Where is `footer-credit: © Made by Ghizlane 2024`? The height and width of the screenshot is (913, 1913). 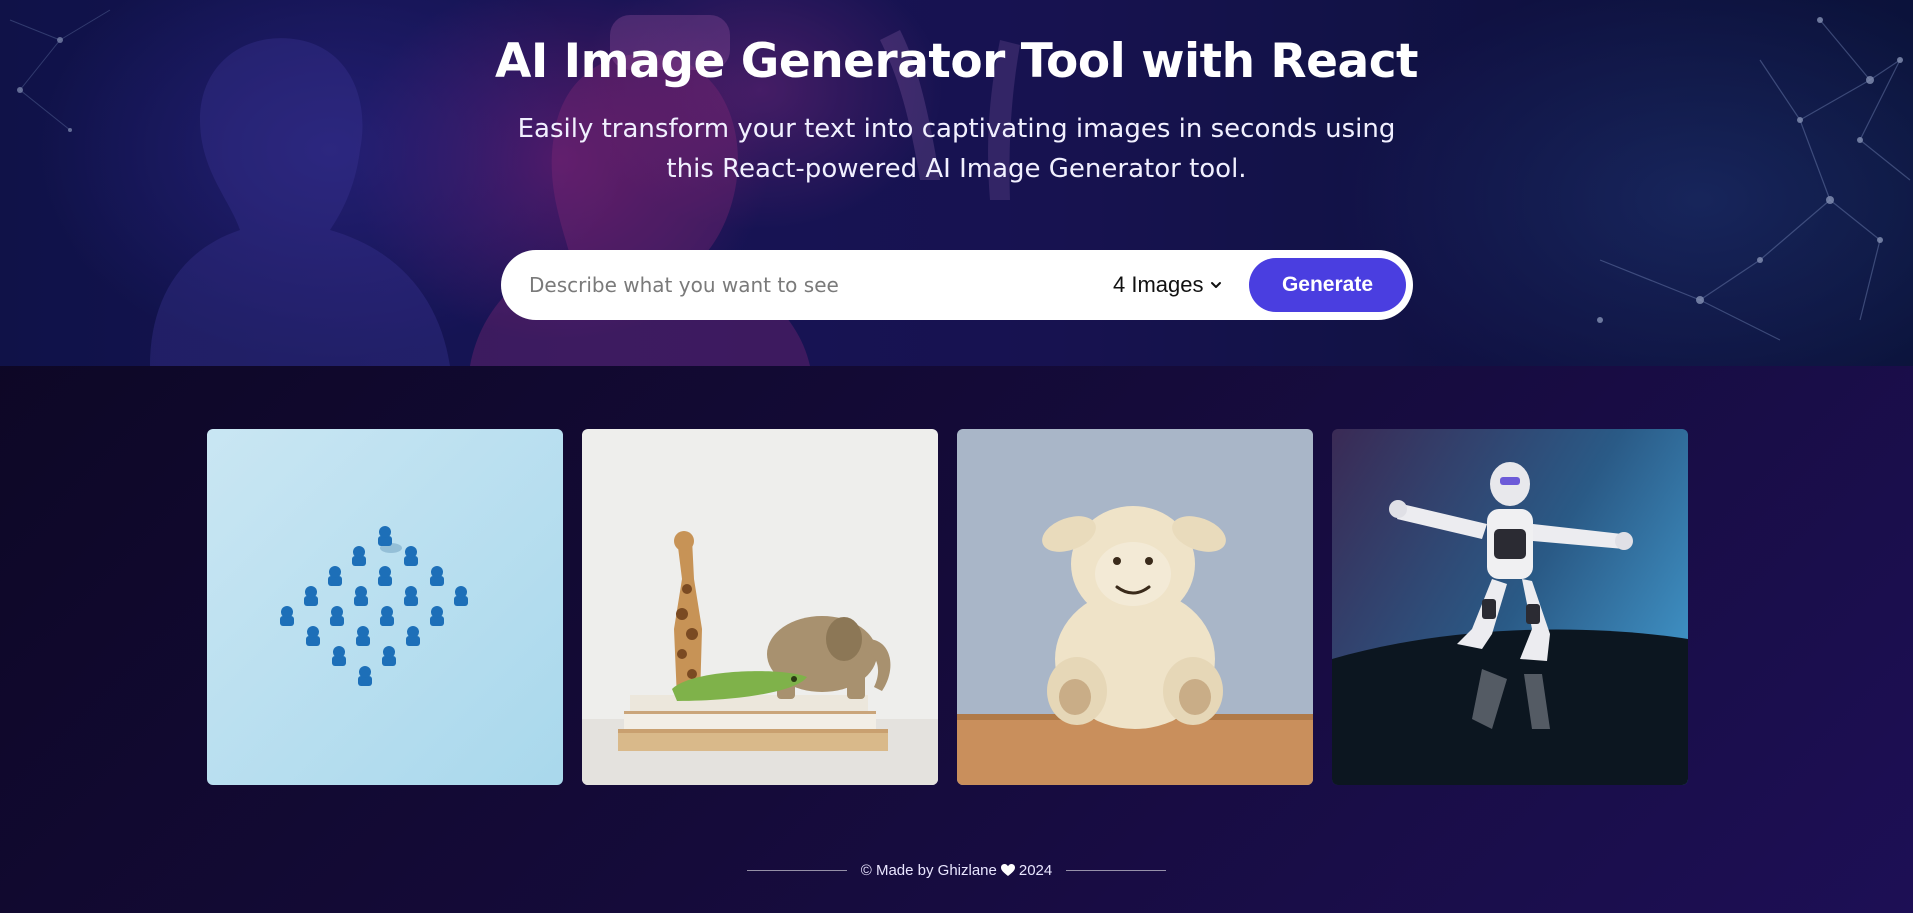
footer-credit: © Made by Ghizlane 2024 is located at coordinates (957, 870).